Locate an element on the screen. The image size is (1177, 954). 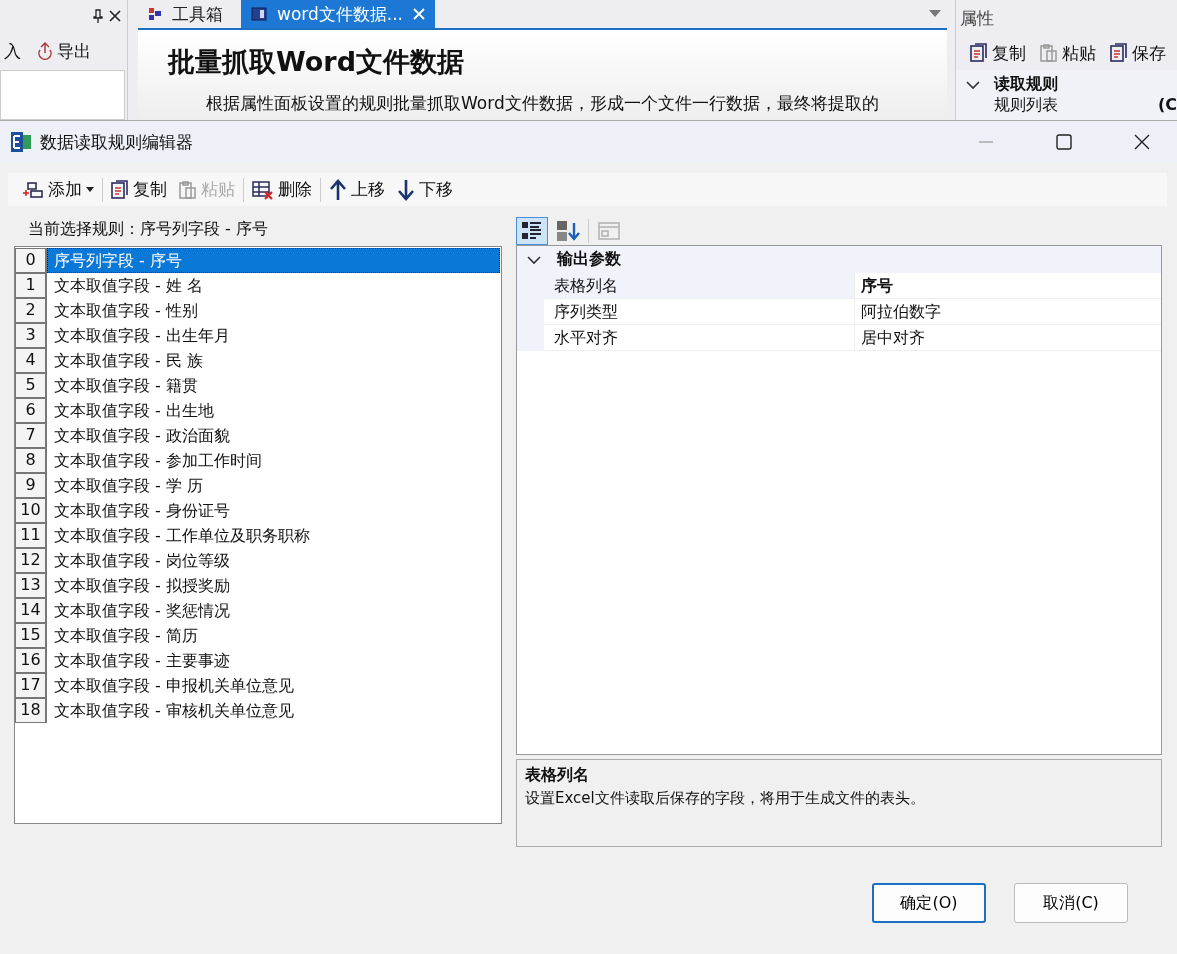
ok-button: 确定(O) is located at coordinates (929, 903).